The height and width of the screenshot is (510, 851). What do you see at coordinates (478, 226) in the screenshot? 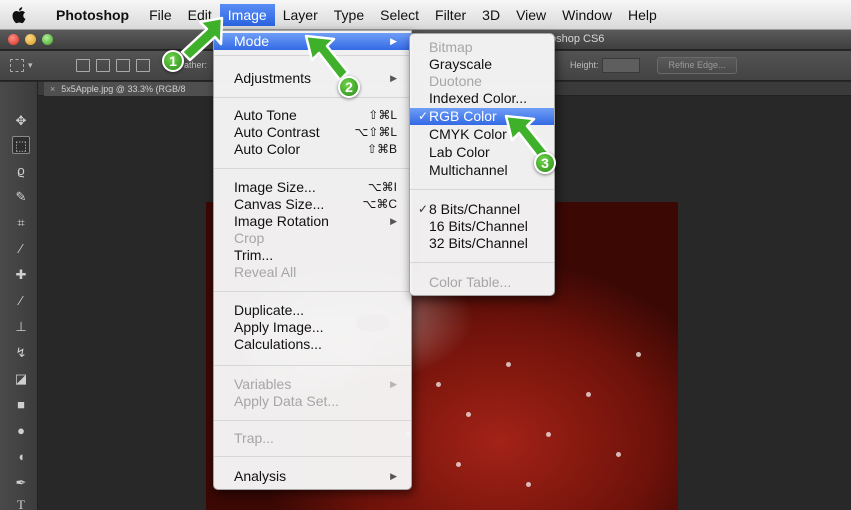
I see `menu-item-label: 16 Bits/Channel` at bounding box center [478, 226].